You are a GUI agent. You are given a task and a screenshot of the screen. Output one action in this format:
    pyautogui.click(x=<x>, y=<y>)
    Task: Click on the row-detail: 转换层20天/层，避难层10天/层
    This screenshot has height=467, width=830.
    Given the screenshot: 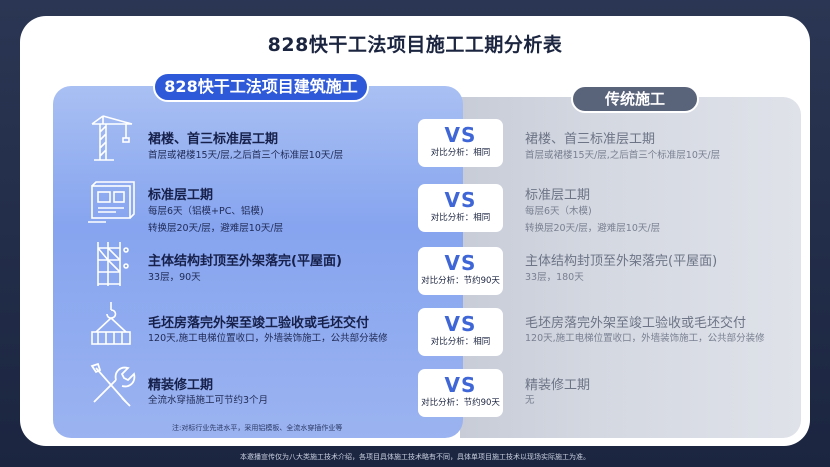 What is the action you would take?
    pyautogui.click(x=216, y=228)
    